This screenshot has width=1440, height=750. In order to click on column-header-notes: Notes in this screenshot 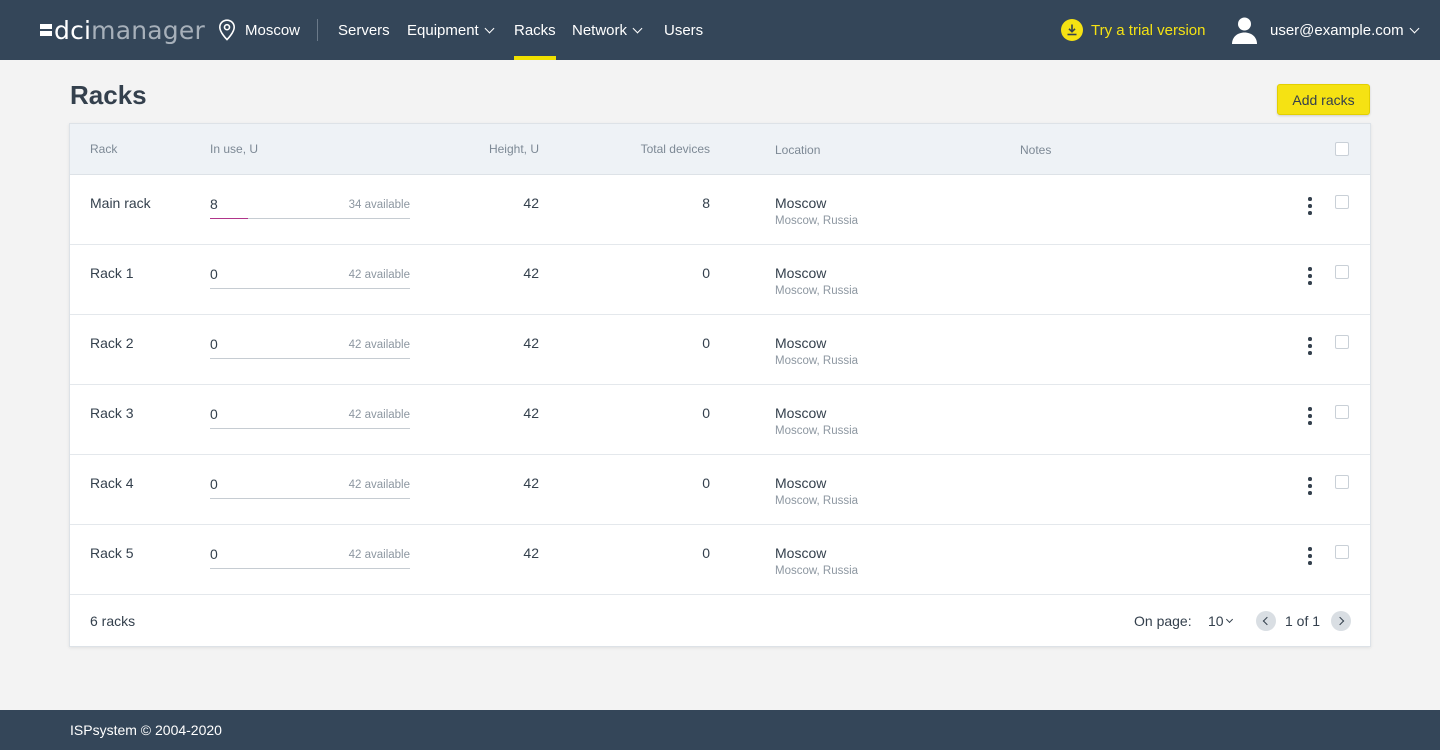, I will do `click(1035, 150)`.